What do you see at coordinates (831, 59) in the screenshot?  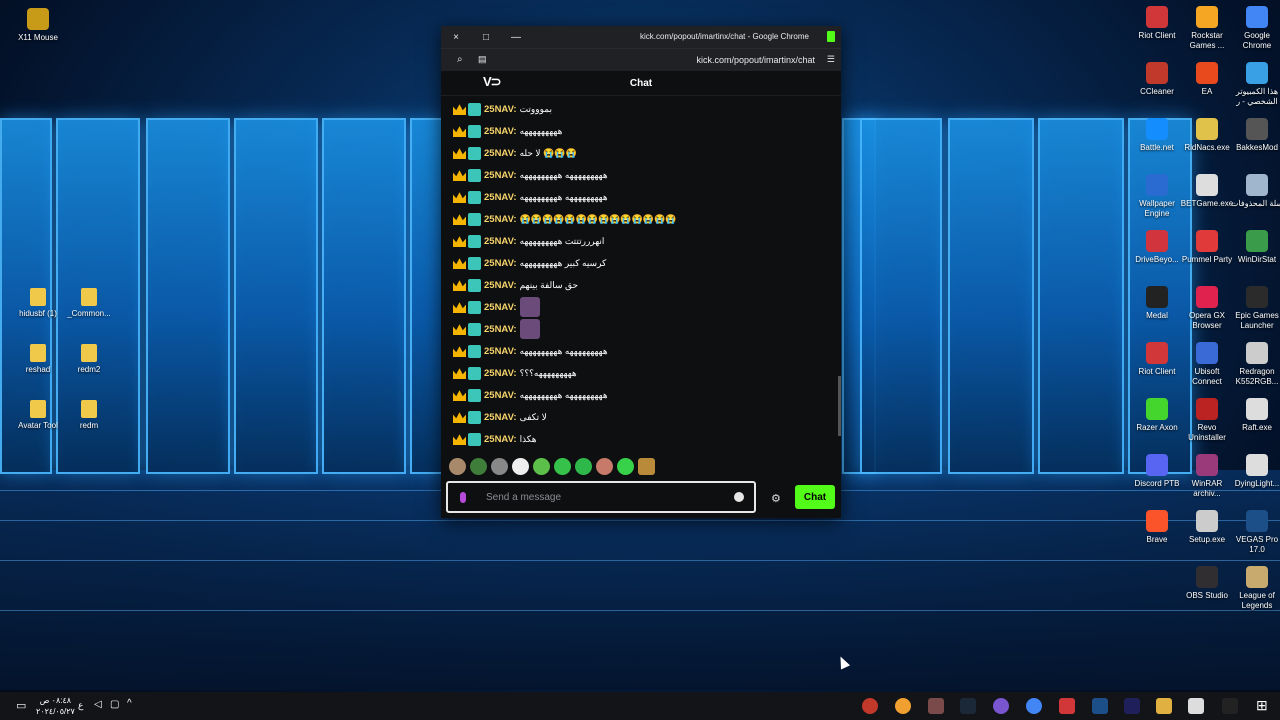 I see `settings-tune-icon: ☰` at bounding box center [831, 59].